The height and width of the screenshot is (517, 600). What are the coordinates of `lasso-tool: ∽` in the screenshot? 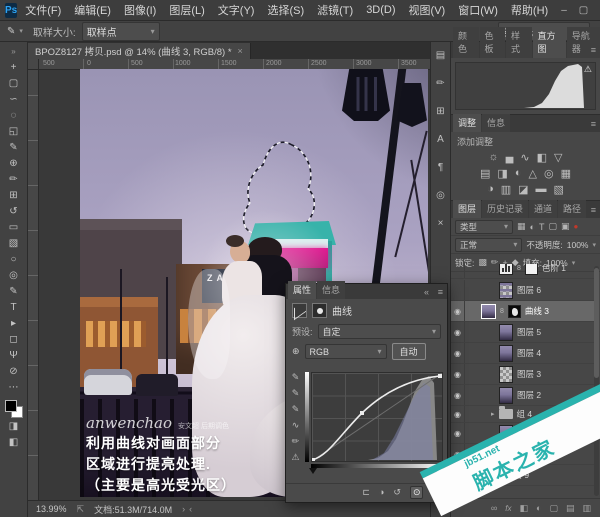 It's located at (14, 100).